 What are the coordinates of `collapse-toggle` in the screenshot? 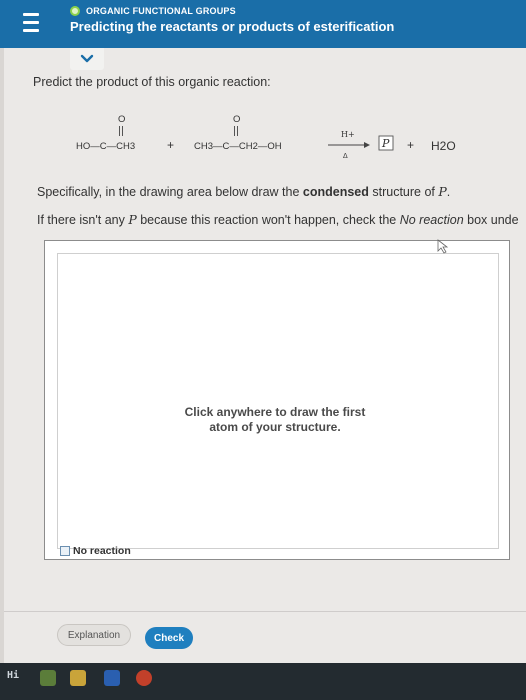 It's located at (87, 59).